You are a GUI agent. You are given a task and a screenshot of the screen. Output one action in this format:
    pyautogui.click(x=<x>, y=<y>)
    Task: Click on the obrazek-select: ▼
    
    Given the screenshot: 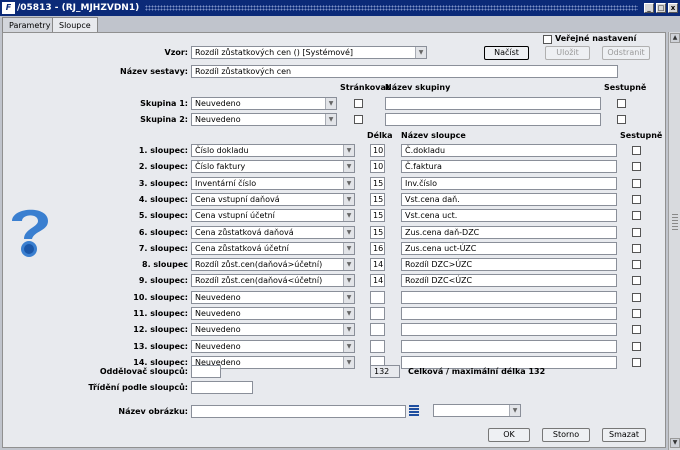 What is the action you would take?
    pyautogui.click(x=477, y=410)
    